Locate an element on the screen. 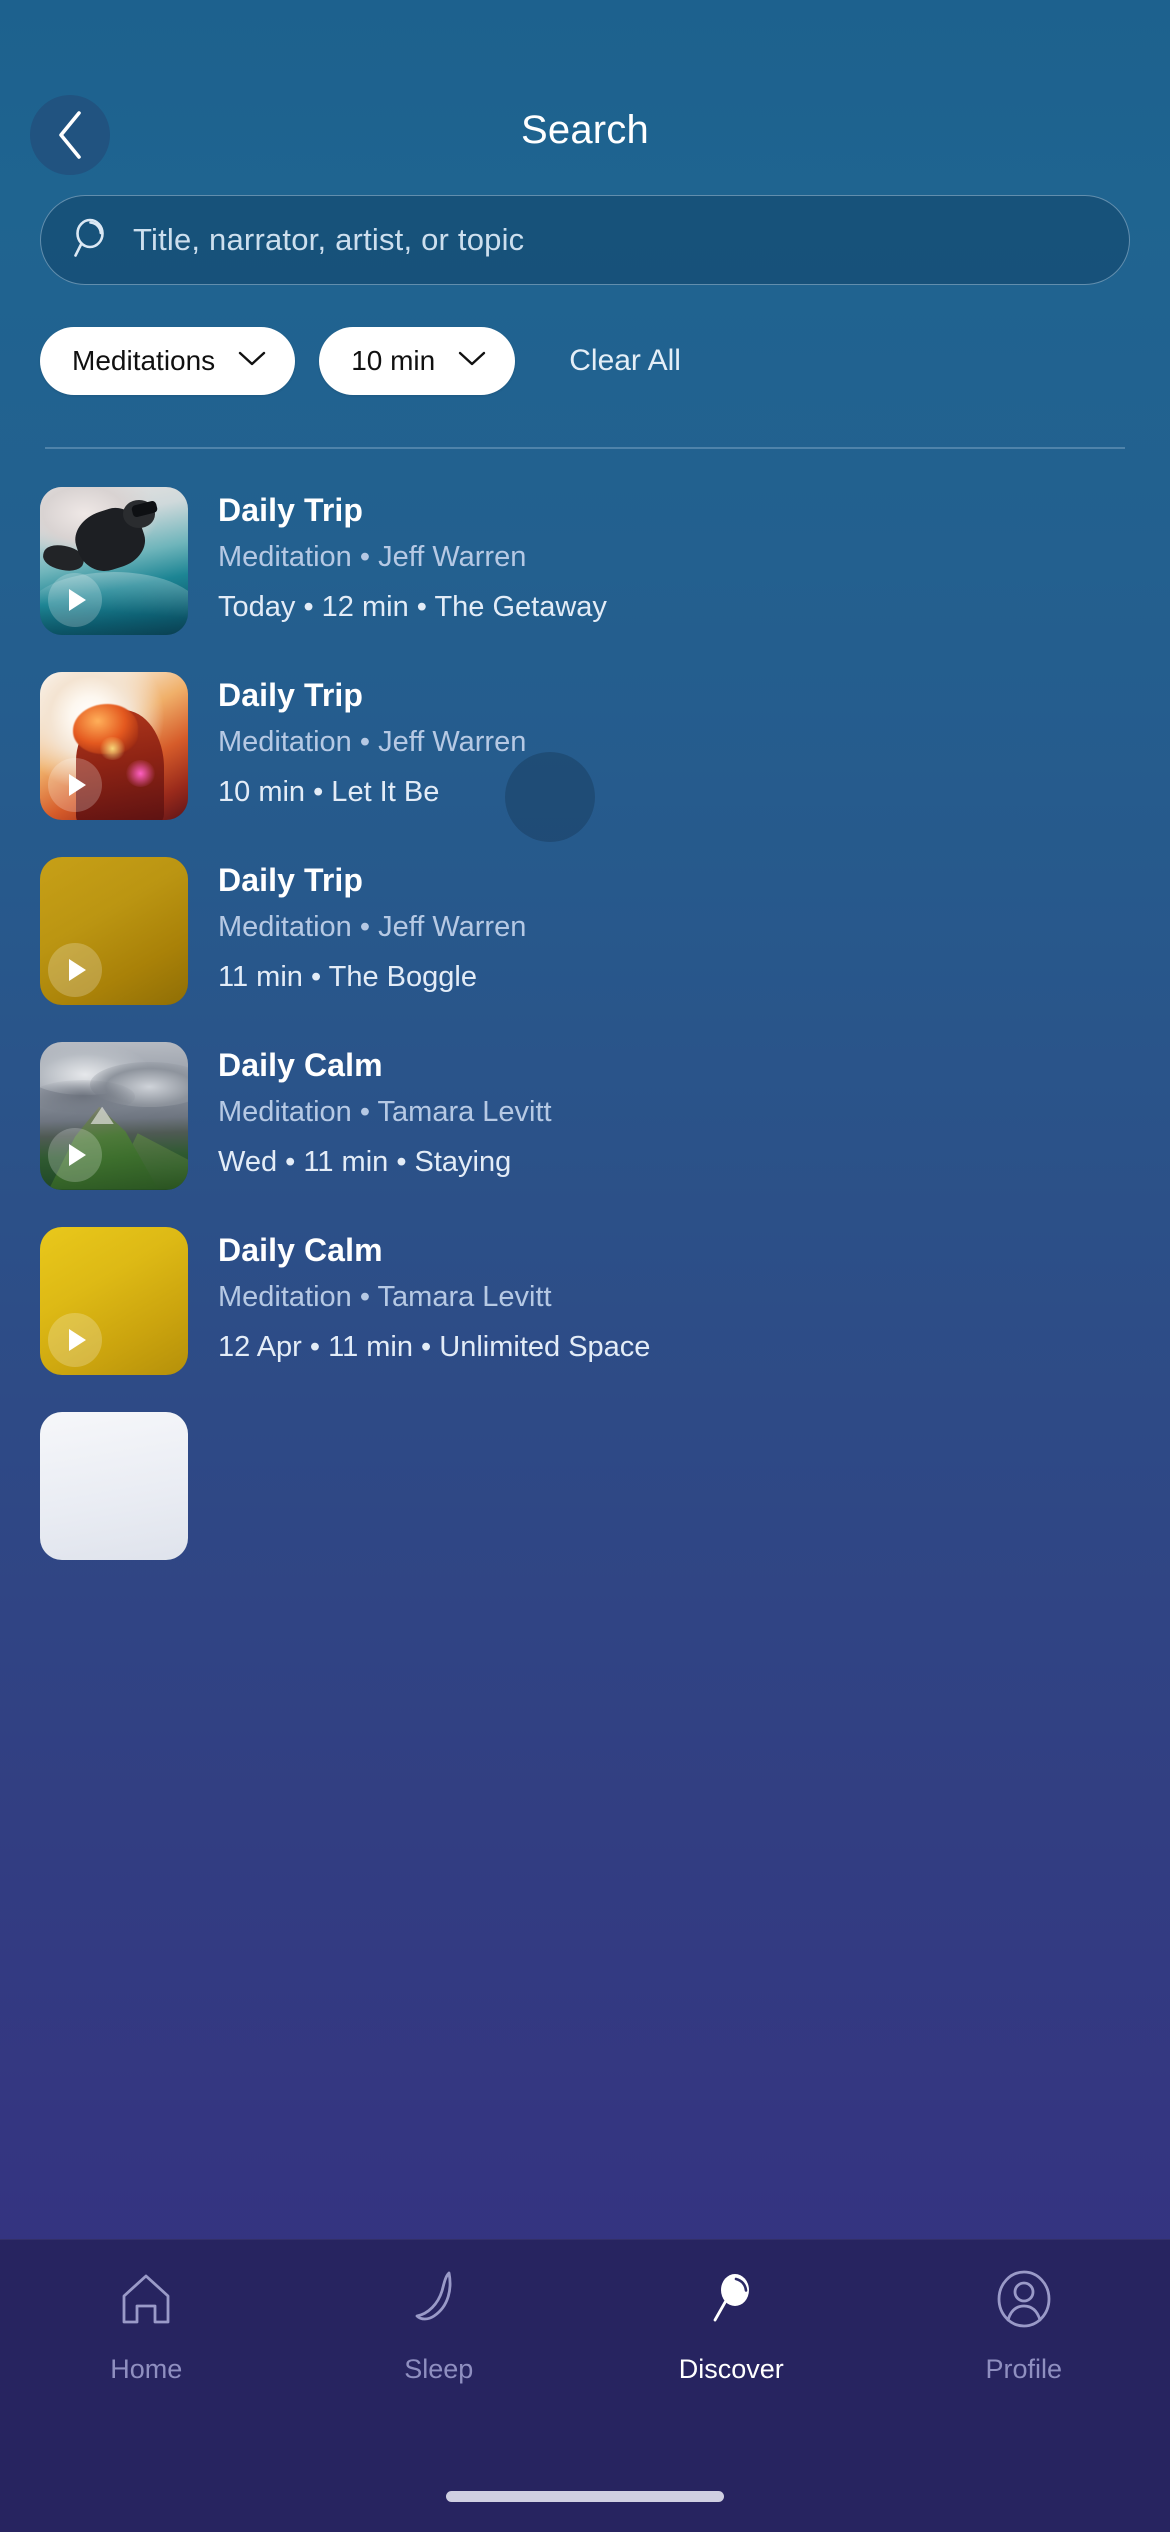  filter-chip-duration-label: 10 min is located at coordinates (393, 360).